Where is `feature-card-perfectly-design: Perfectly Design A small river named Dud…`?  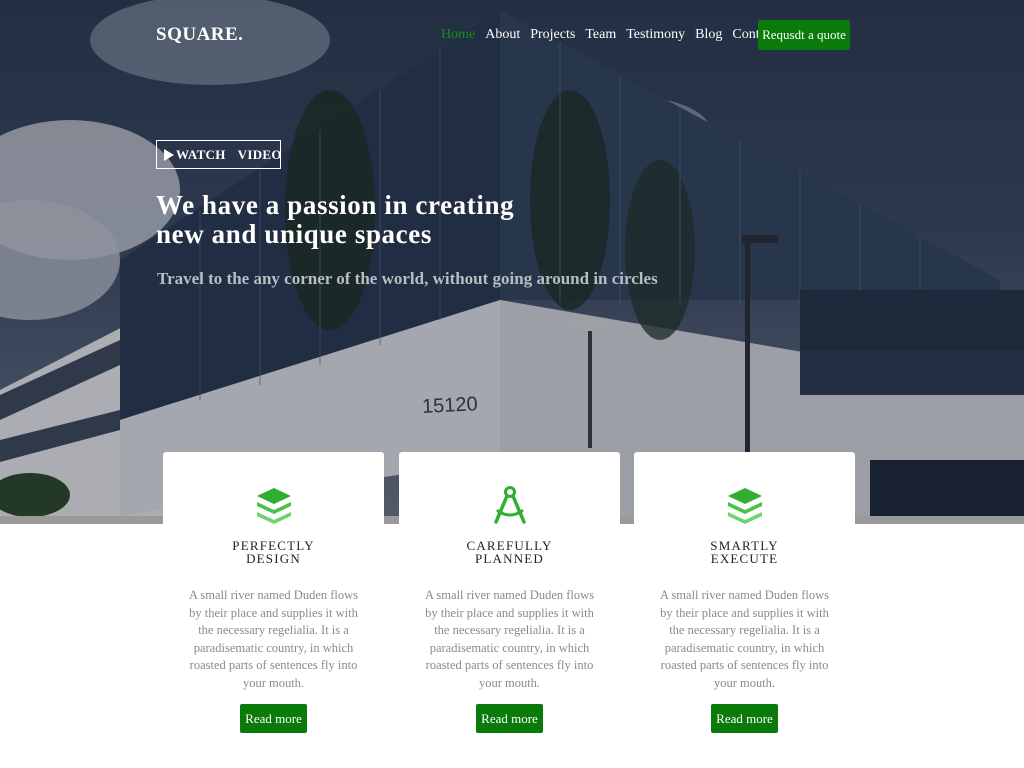
feature-card-perfectly-design: Perfectly Design A small river named Dud… is located at coordinates (273, 602).